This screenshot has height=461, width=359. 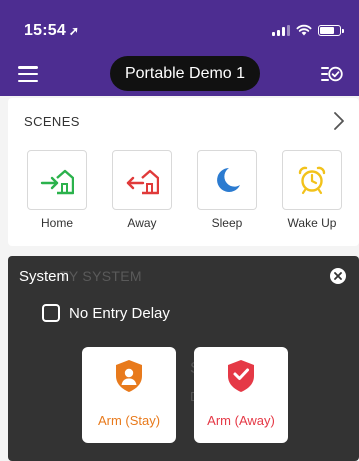 I want to click on scene-tile-wake-up, so click(x=312, y=180).